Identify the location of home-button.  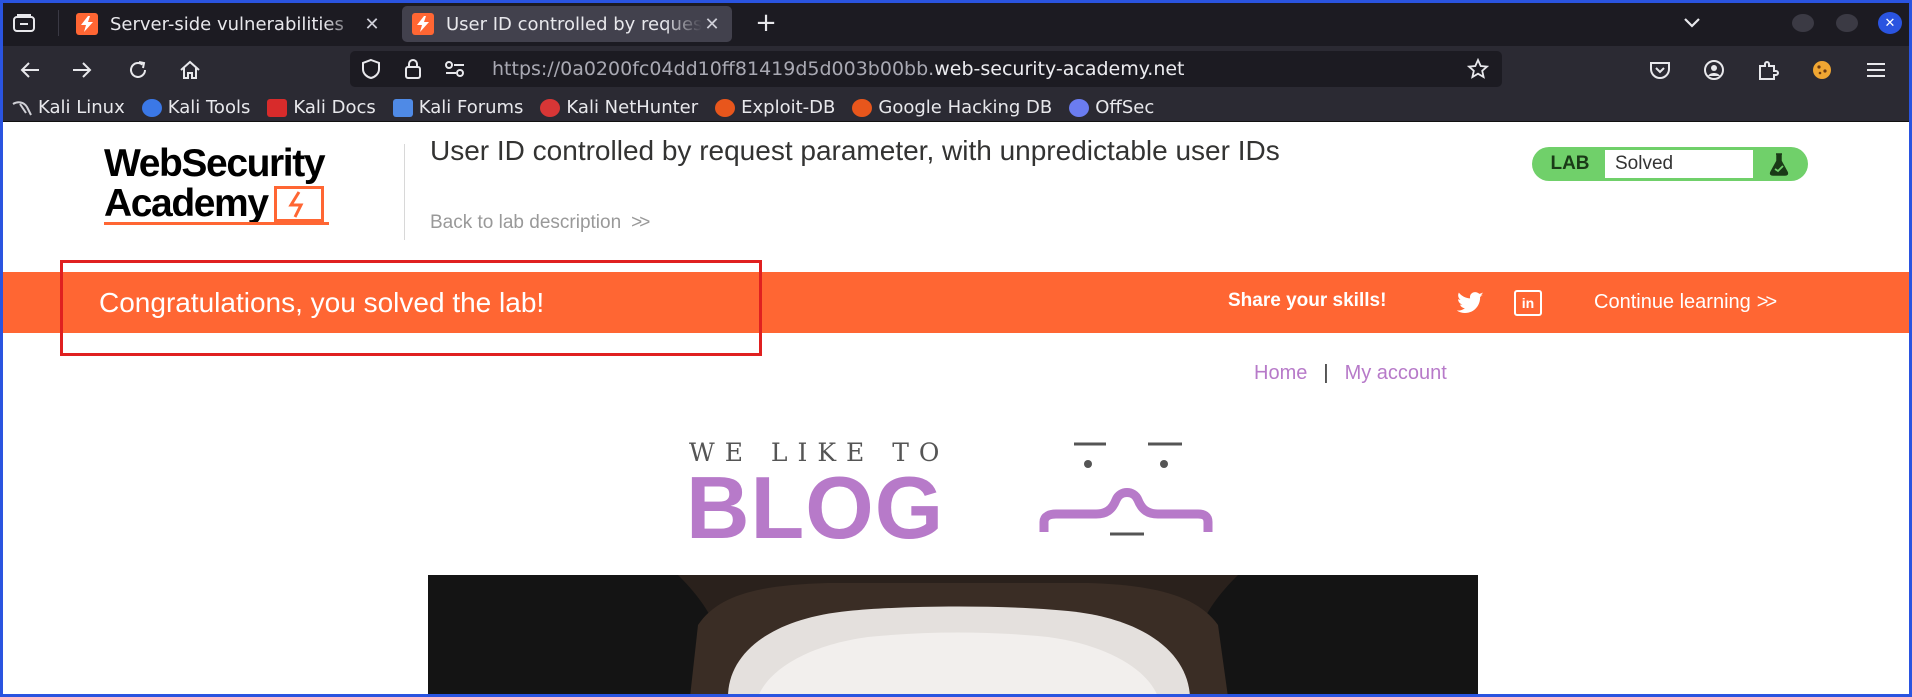
(190, 70).